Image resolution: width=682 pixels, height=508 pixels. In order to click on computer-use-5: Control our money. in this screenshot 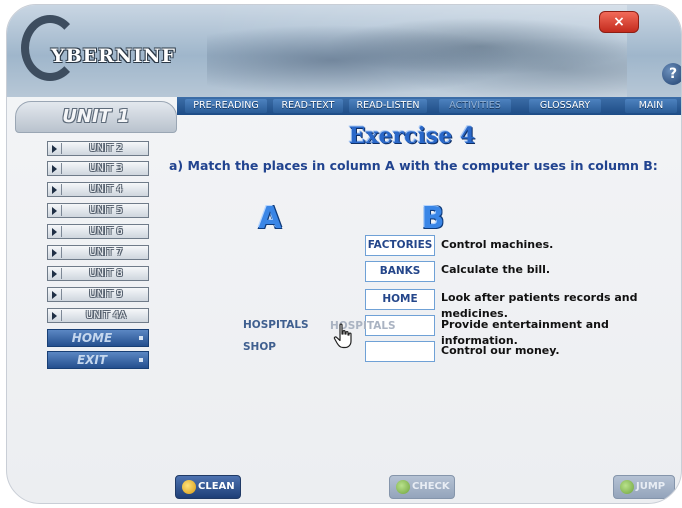, I will do `click(500, 350)`.